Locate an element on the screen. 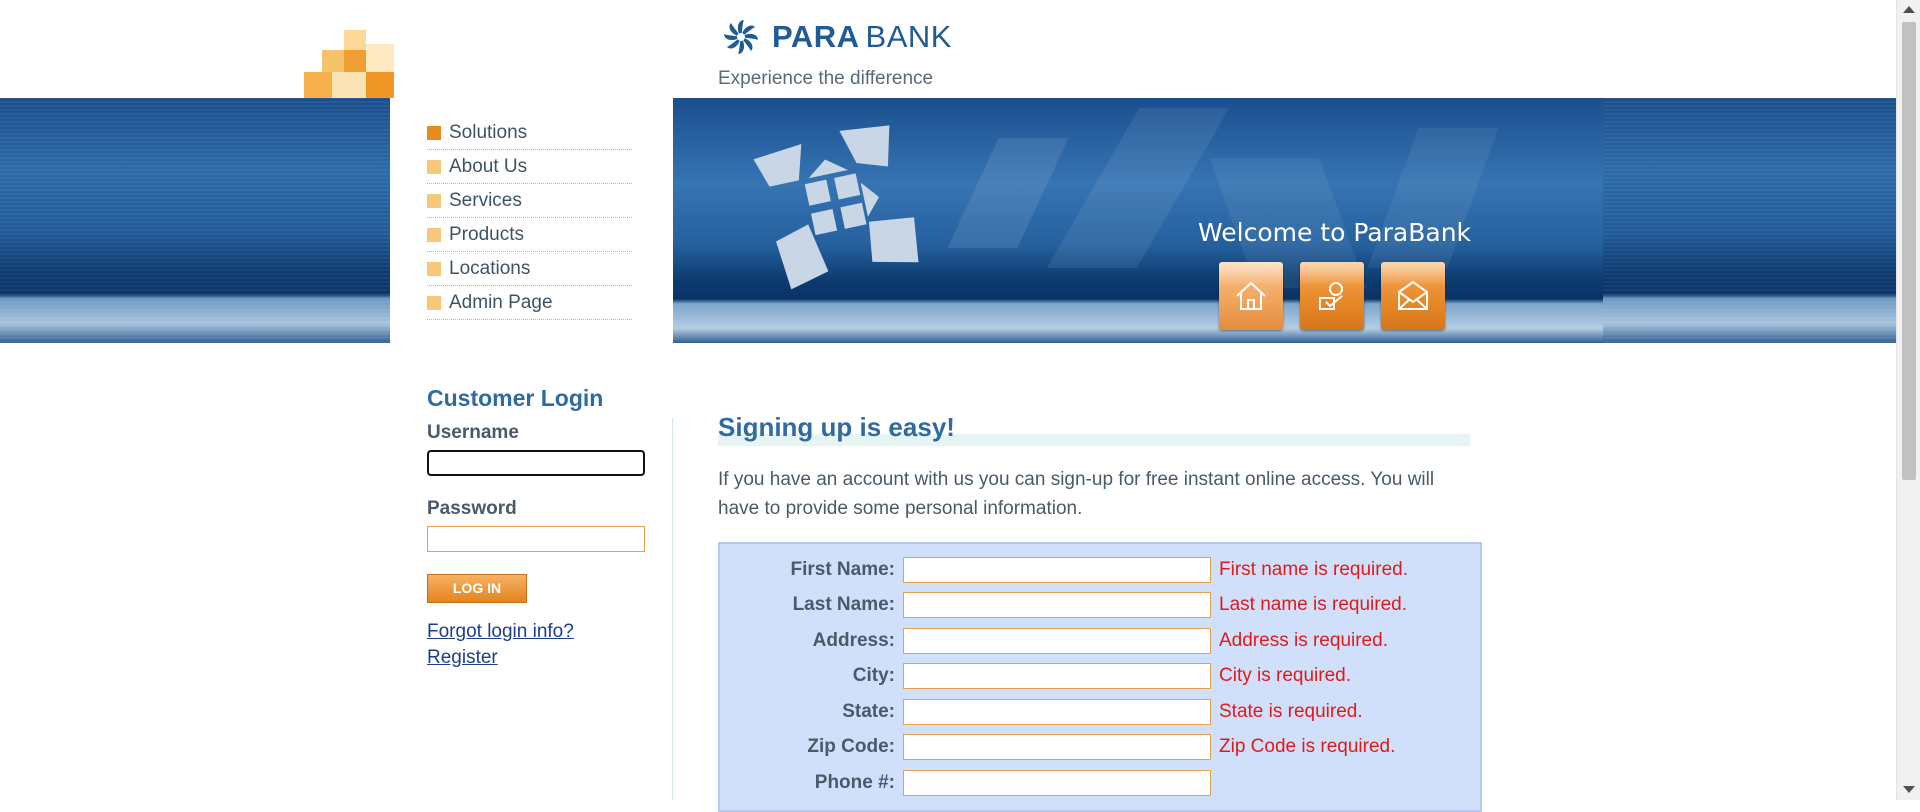 The height and width of the screenshot is (812, 1920). form-row-zip-code: Zip Code: Zip Code is required. is located at coordinates (1057, 747).